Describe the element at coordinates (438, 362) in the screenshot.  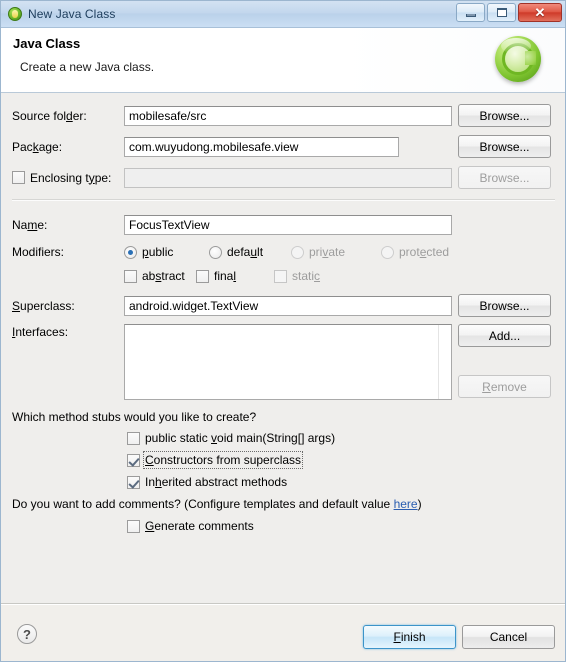
I see `interfaces-list-scroll-divider` at that location.